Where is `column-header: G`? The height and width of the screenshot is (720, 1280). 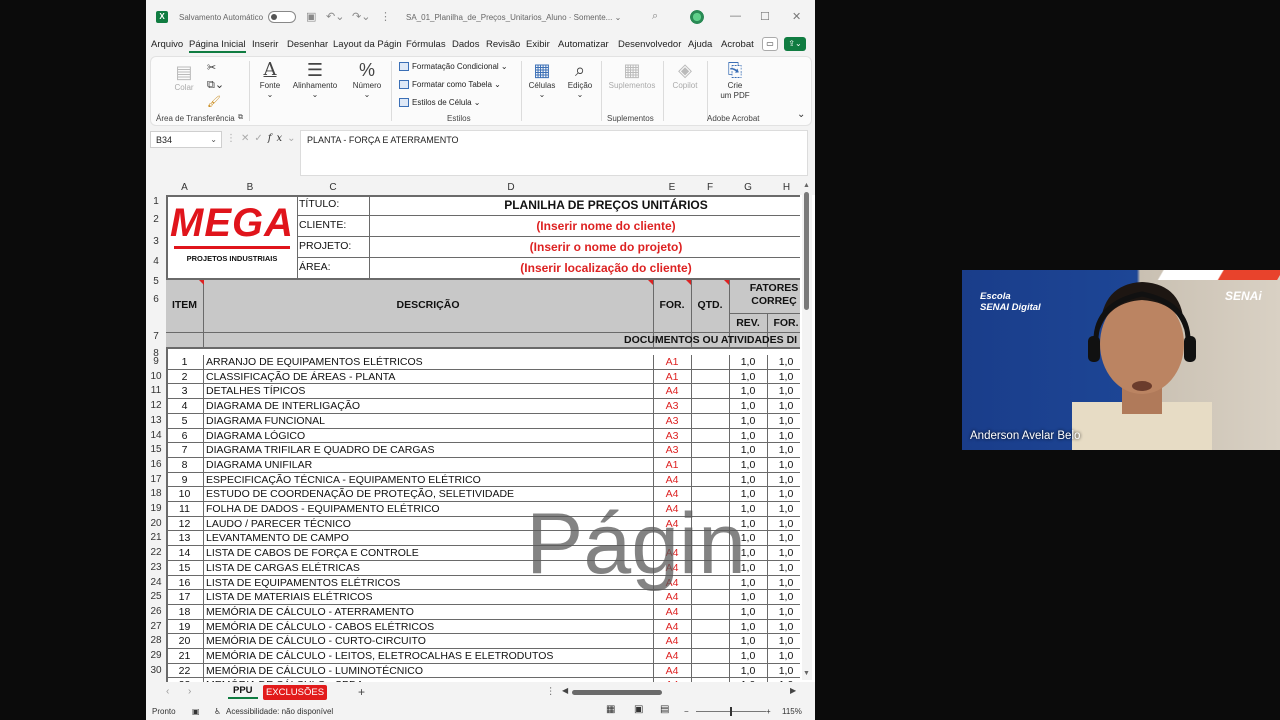 column-header: G is located at coordinates (748, 187).